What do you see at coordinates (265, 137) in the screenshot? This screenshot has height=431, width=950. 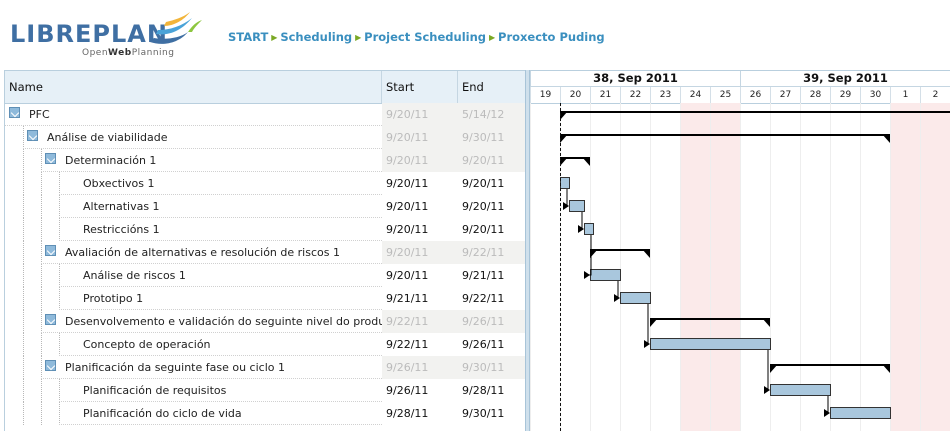 I see `task-row: Análise de viabilidade 9/20/11 9/30/11` at bounding box center [265, 137].